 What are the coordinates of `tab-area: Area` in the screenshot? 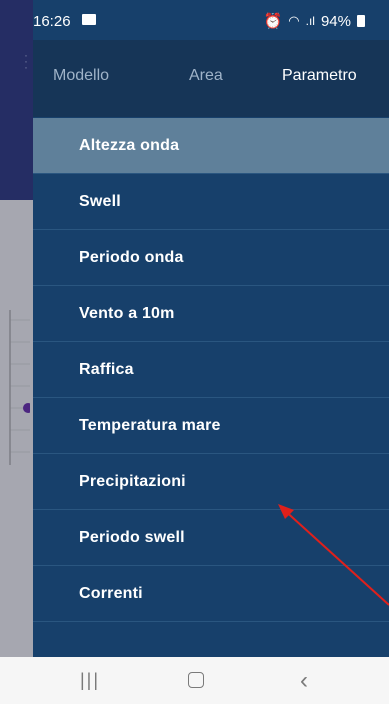 It's located at (206, 76).